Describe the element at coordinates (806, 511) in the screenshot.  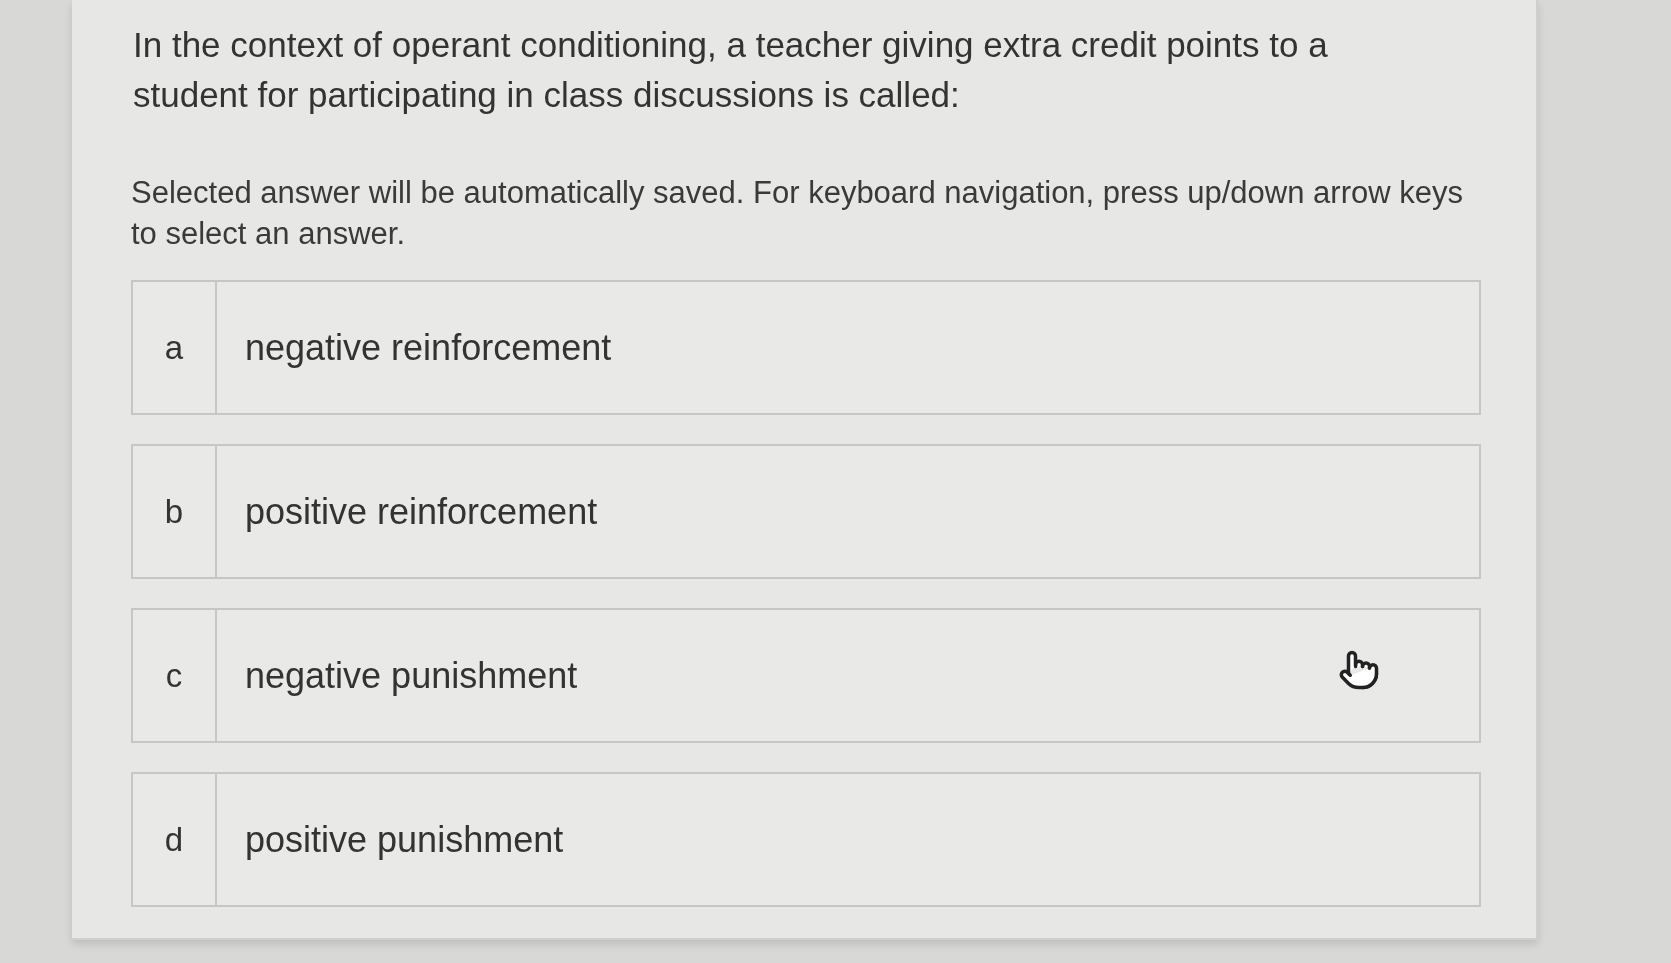
I see `answer-option: b positive reinforcement` at that location.